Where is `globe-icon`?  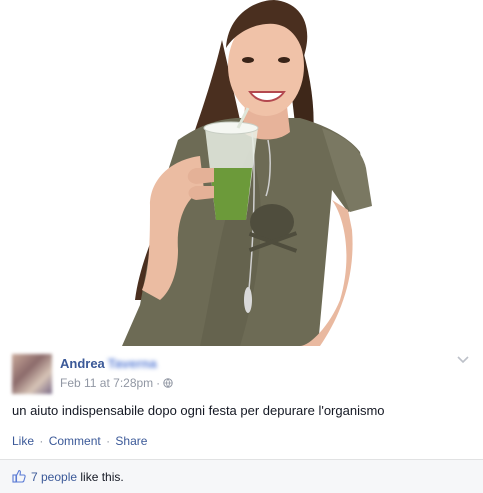
globe-icon is located at coordinates (168, 383).